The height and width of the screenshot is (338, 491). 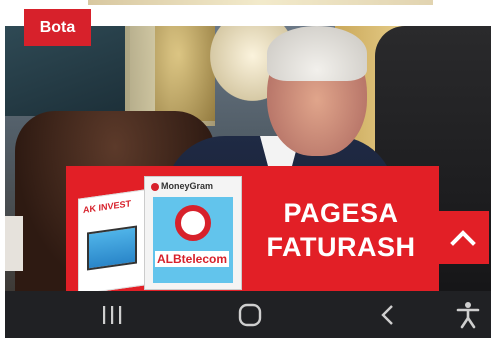 I want to click on back-icon, so click(x=387, y=314).